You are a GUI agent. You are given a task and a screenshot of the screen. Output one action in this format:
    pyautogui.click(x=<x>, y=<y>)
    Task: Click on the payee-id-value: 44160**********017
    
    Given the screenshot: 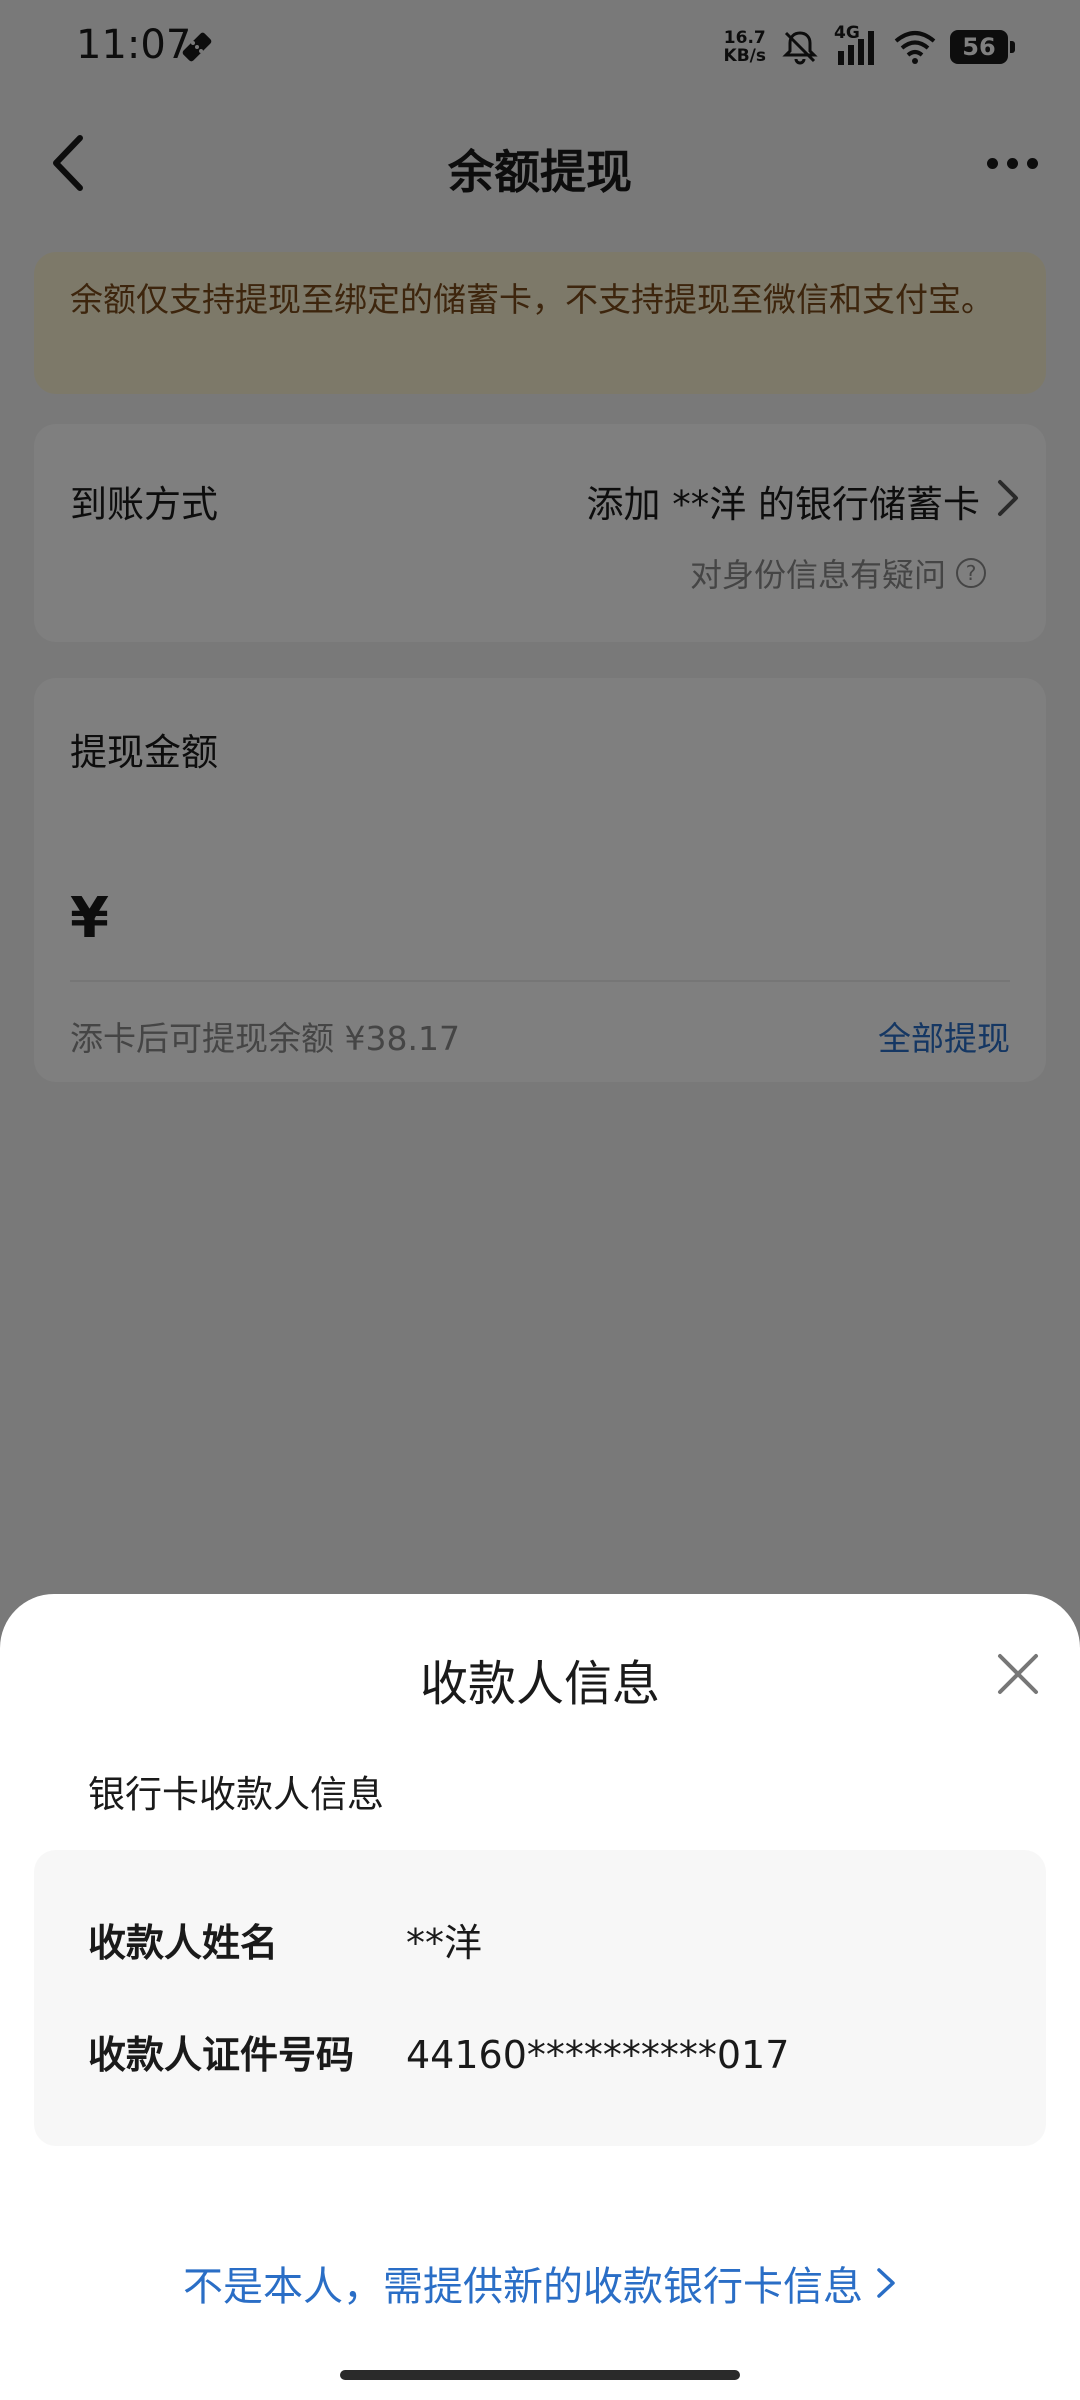 What is the action you would take?
    pyautogui.click(x=598, y=2055)
    